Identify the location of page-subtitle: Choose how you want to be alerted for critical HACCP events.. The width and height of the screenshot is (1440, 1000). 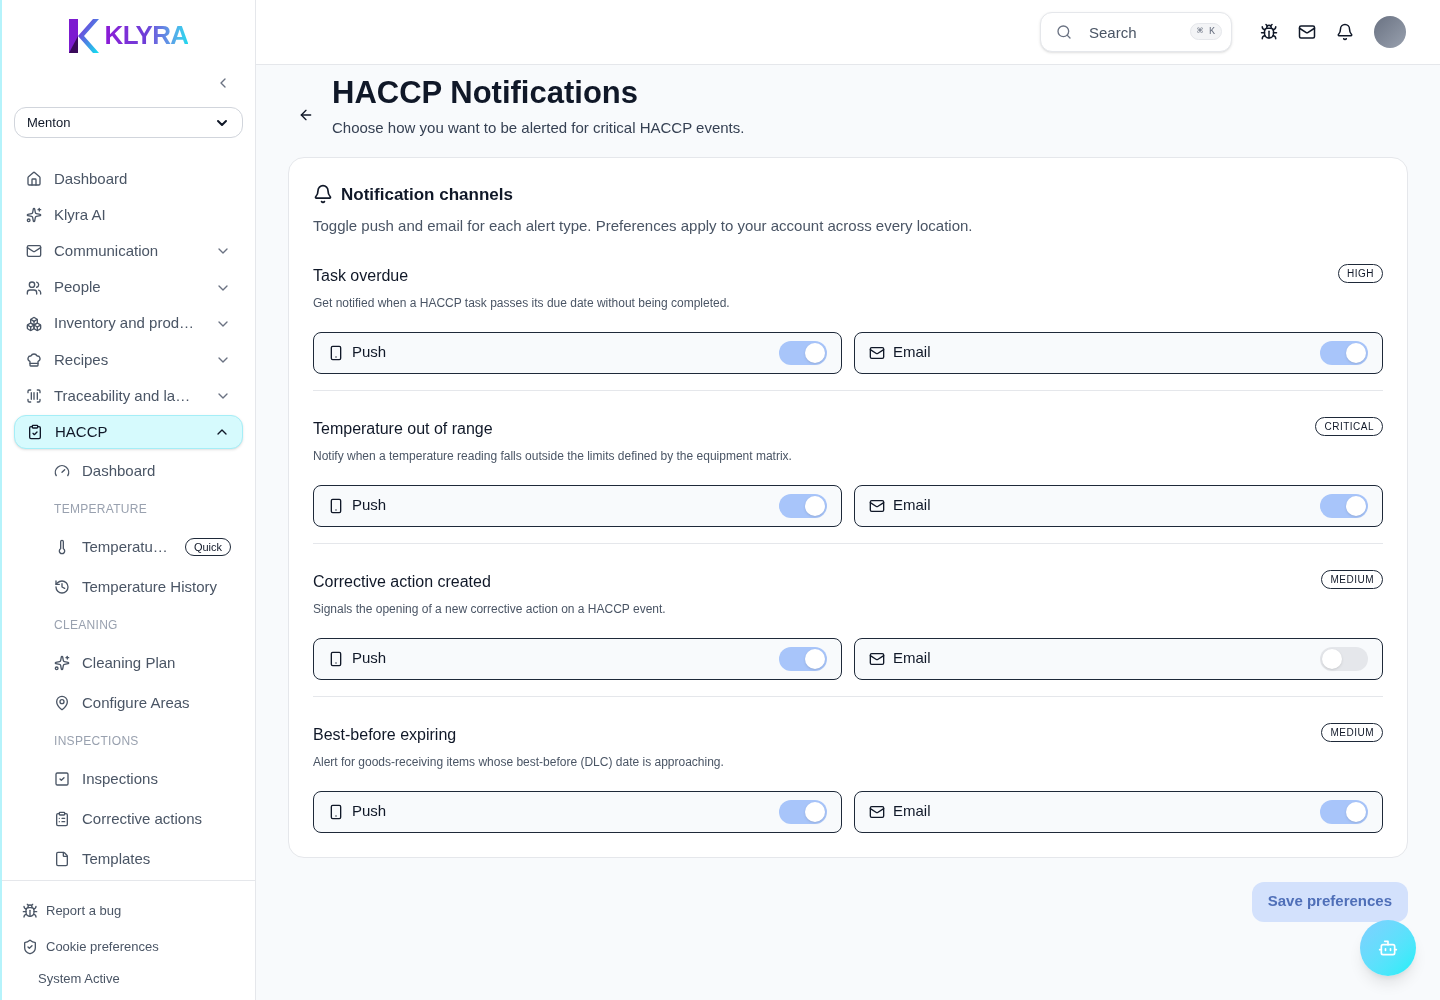
(538, 128).